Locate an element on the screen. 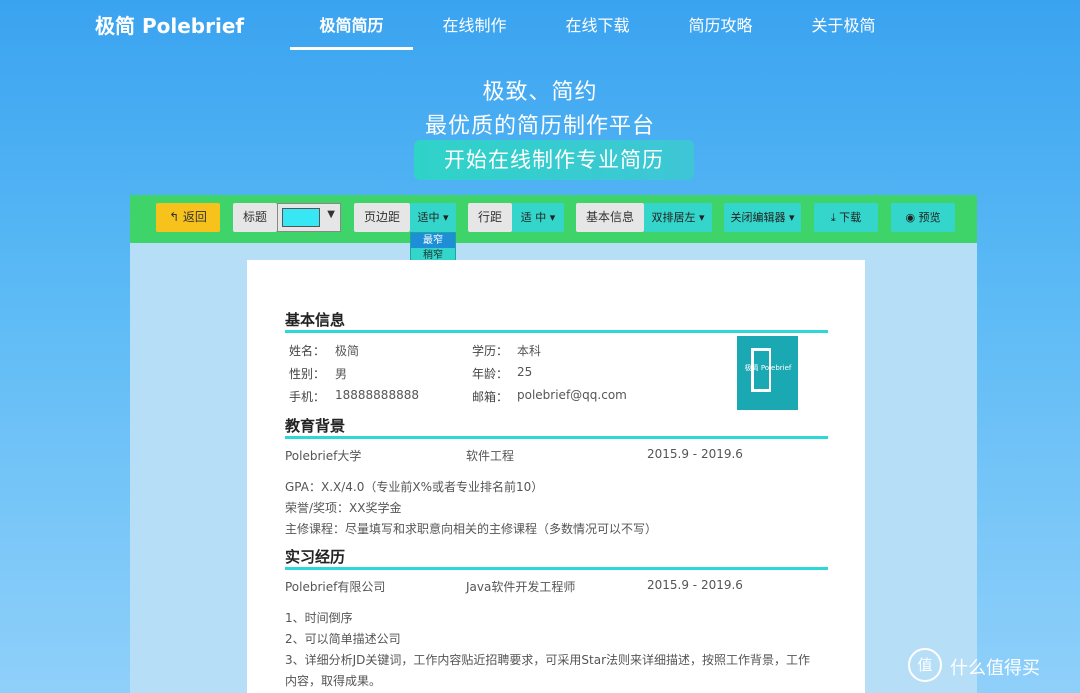 Image resolution: width=1080 pixels, height=693 pixels. internship-line-1: 1、时间倒序 is located at coordinates (319, 617).